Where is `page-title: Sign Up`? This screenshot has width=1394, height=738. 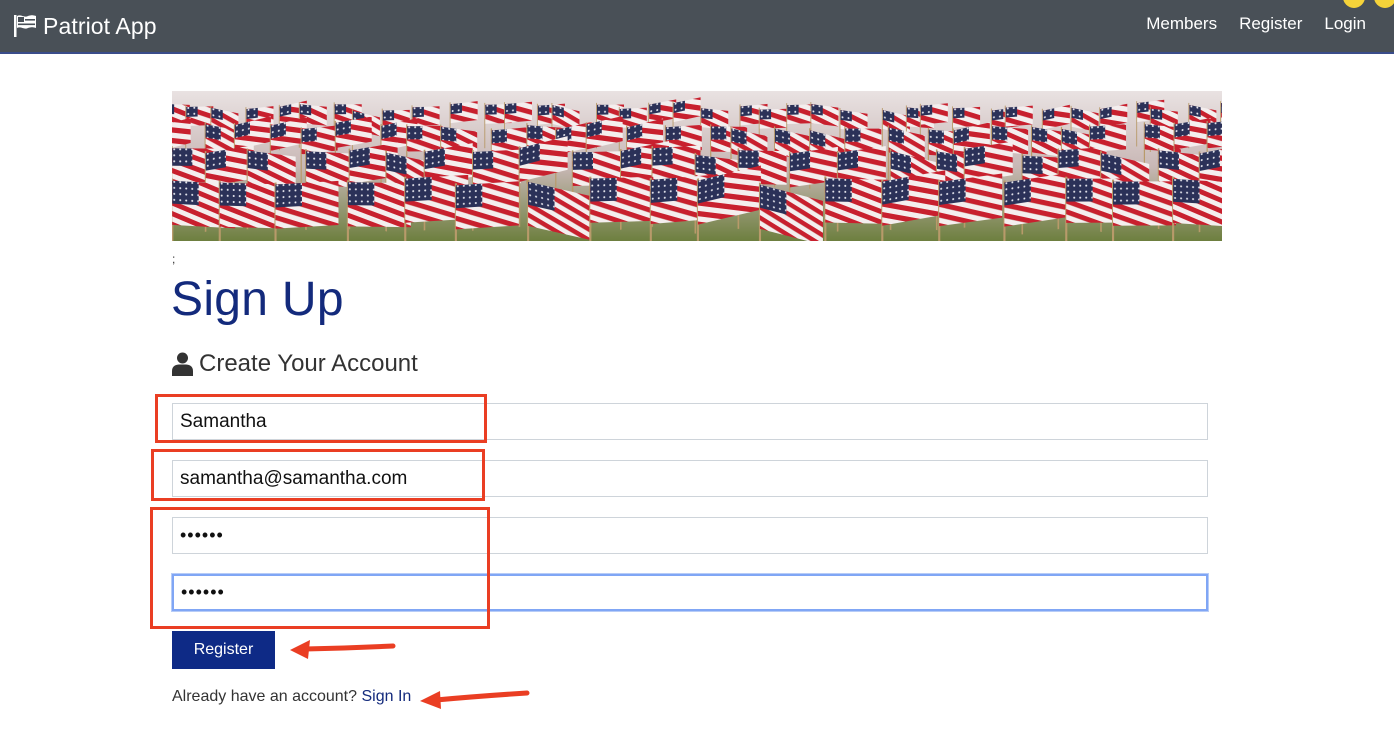
page-title: Sign Up is located at coordinates (257, 299).